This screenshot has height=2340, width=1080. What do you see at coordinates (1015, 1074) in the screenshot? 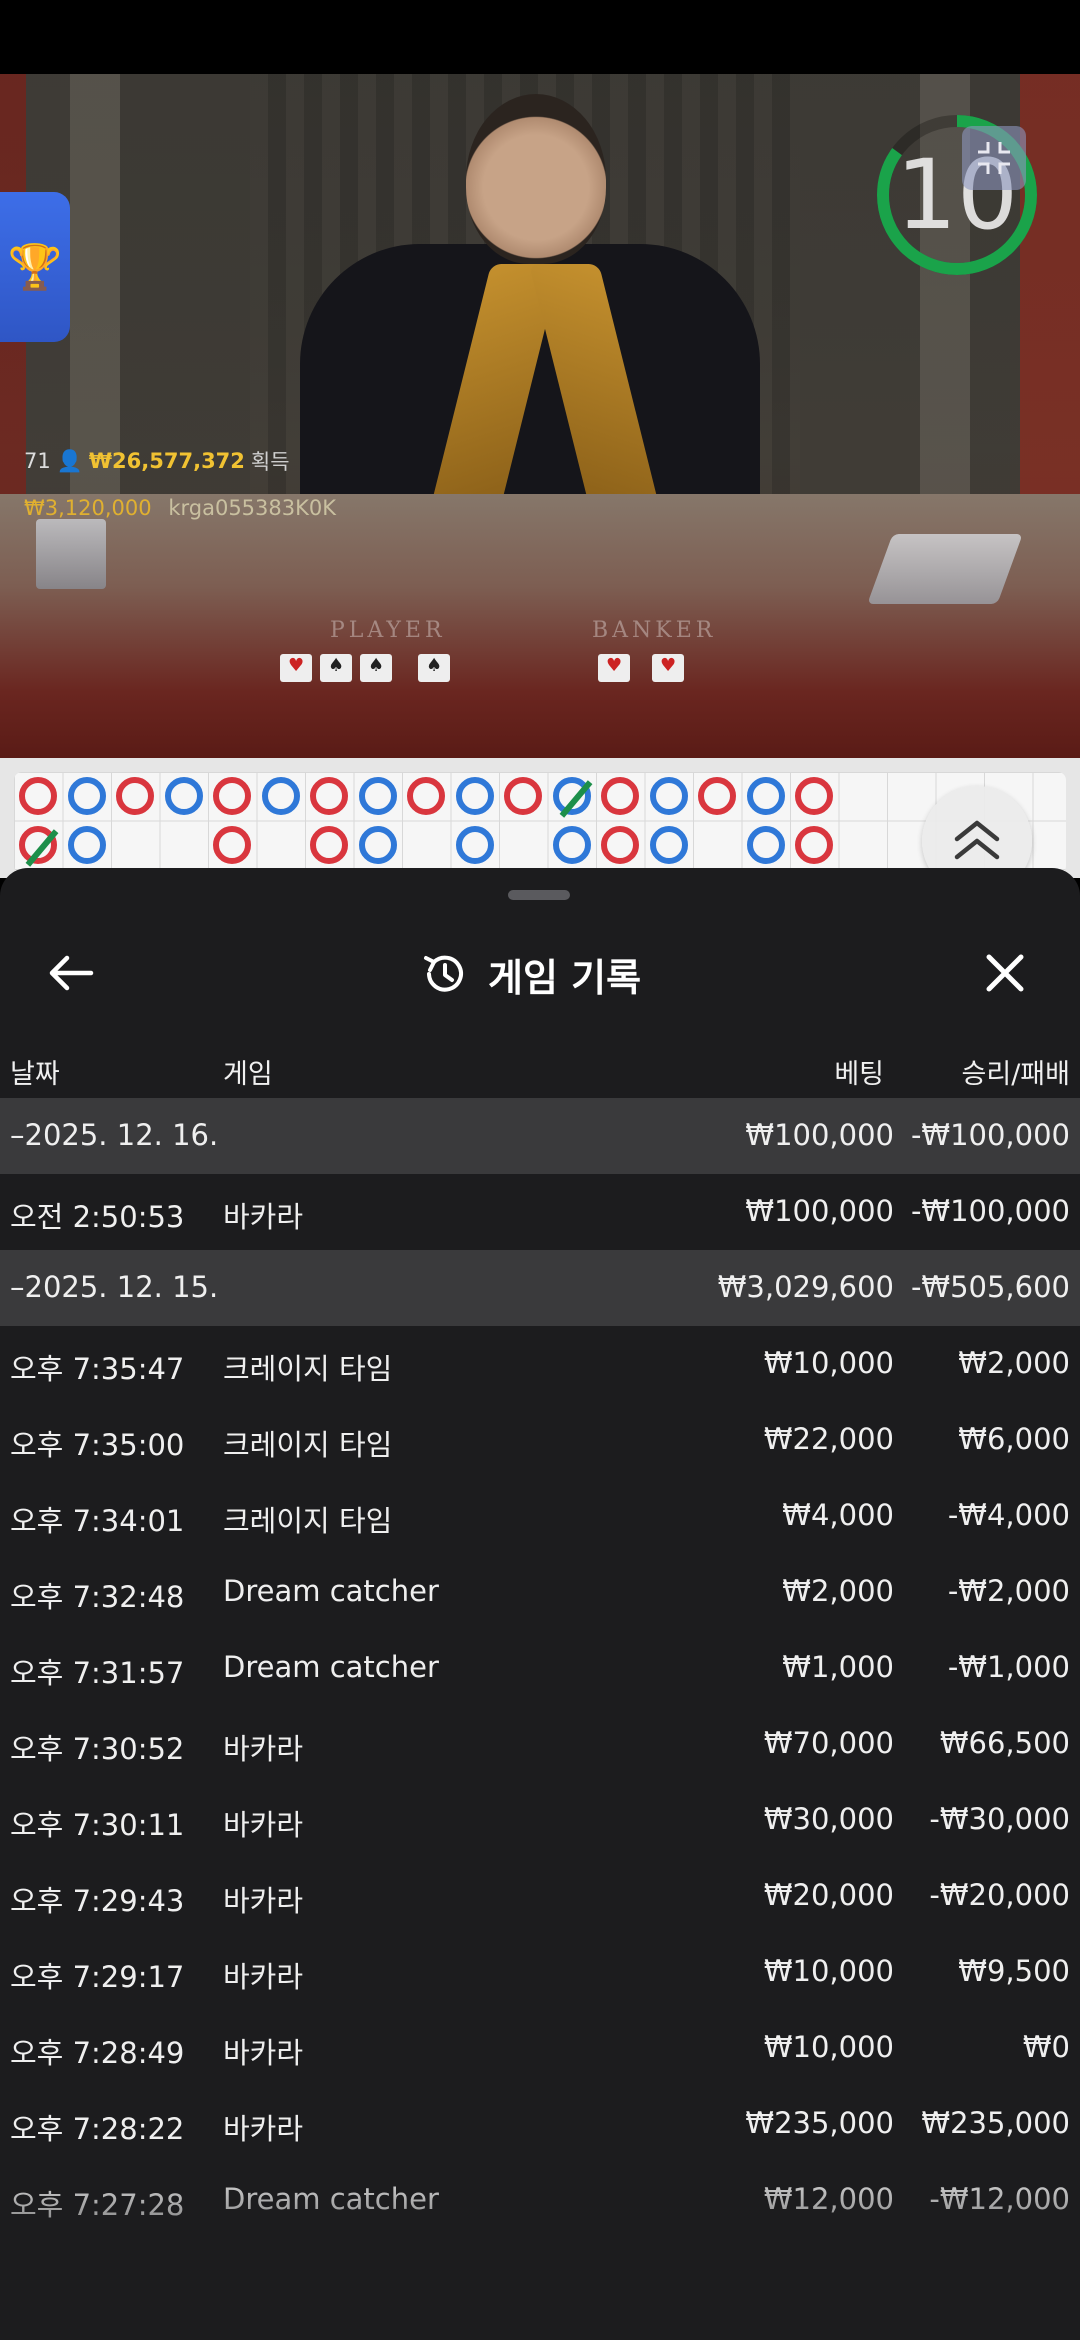
I see `column-result: 승리/패배` at bounding box center [1015, 1074].